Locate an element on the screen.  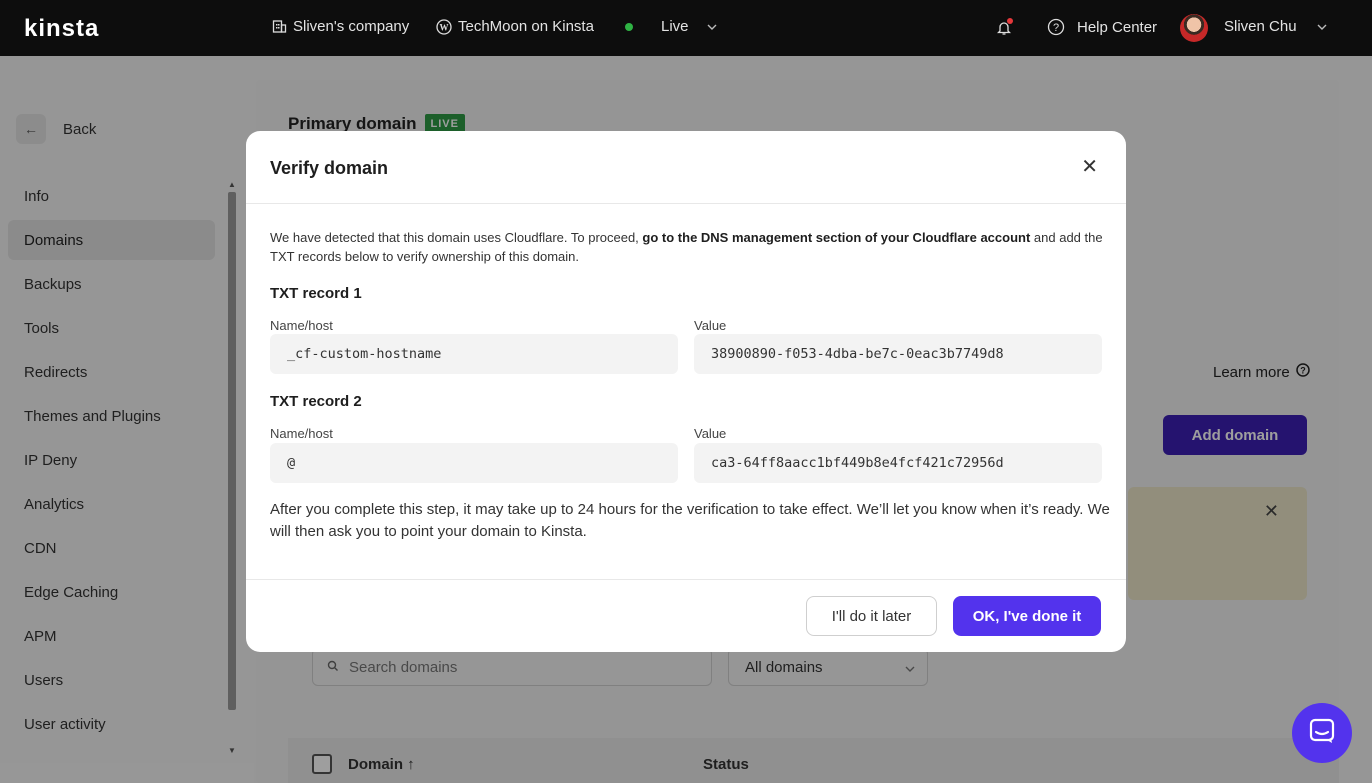
done-button: OK, I've done it is located at coordinates (1027, 616).